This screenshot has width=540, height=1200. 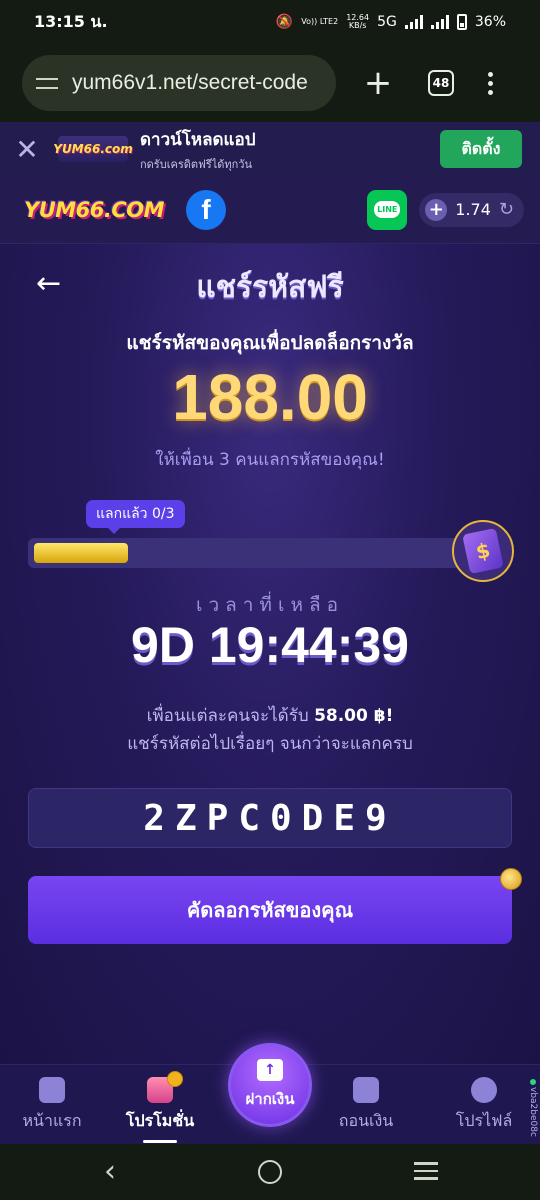 I want to click on friend-reward-info: เพื่อนแต่ละคนจะได้รับ 58.00 ฿!, so click(x=270, y=715).